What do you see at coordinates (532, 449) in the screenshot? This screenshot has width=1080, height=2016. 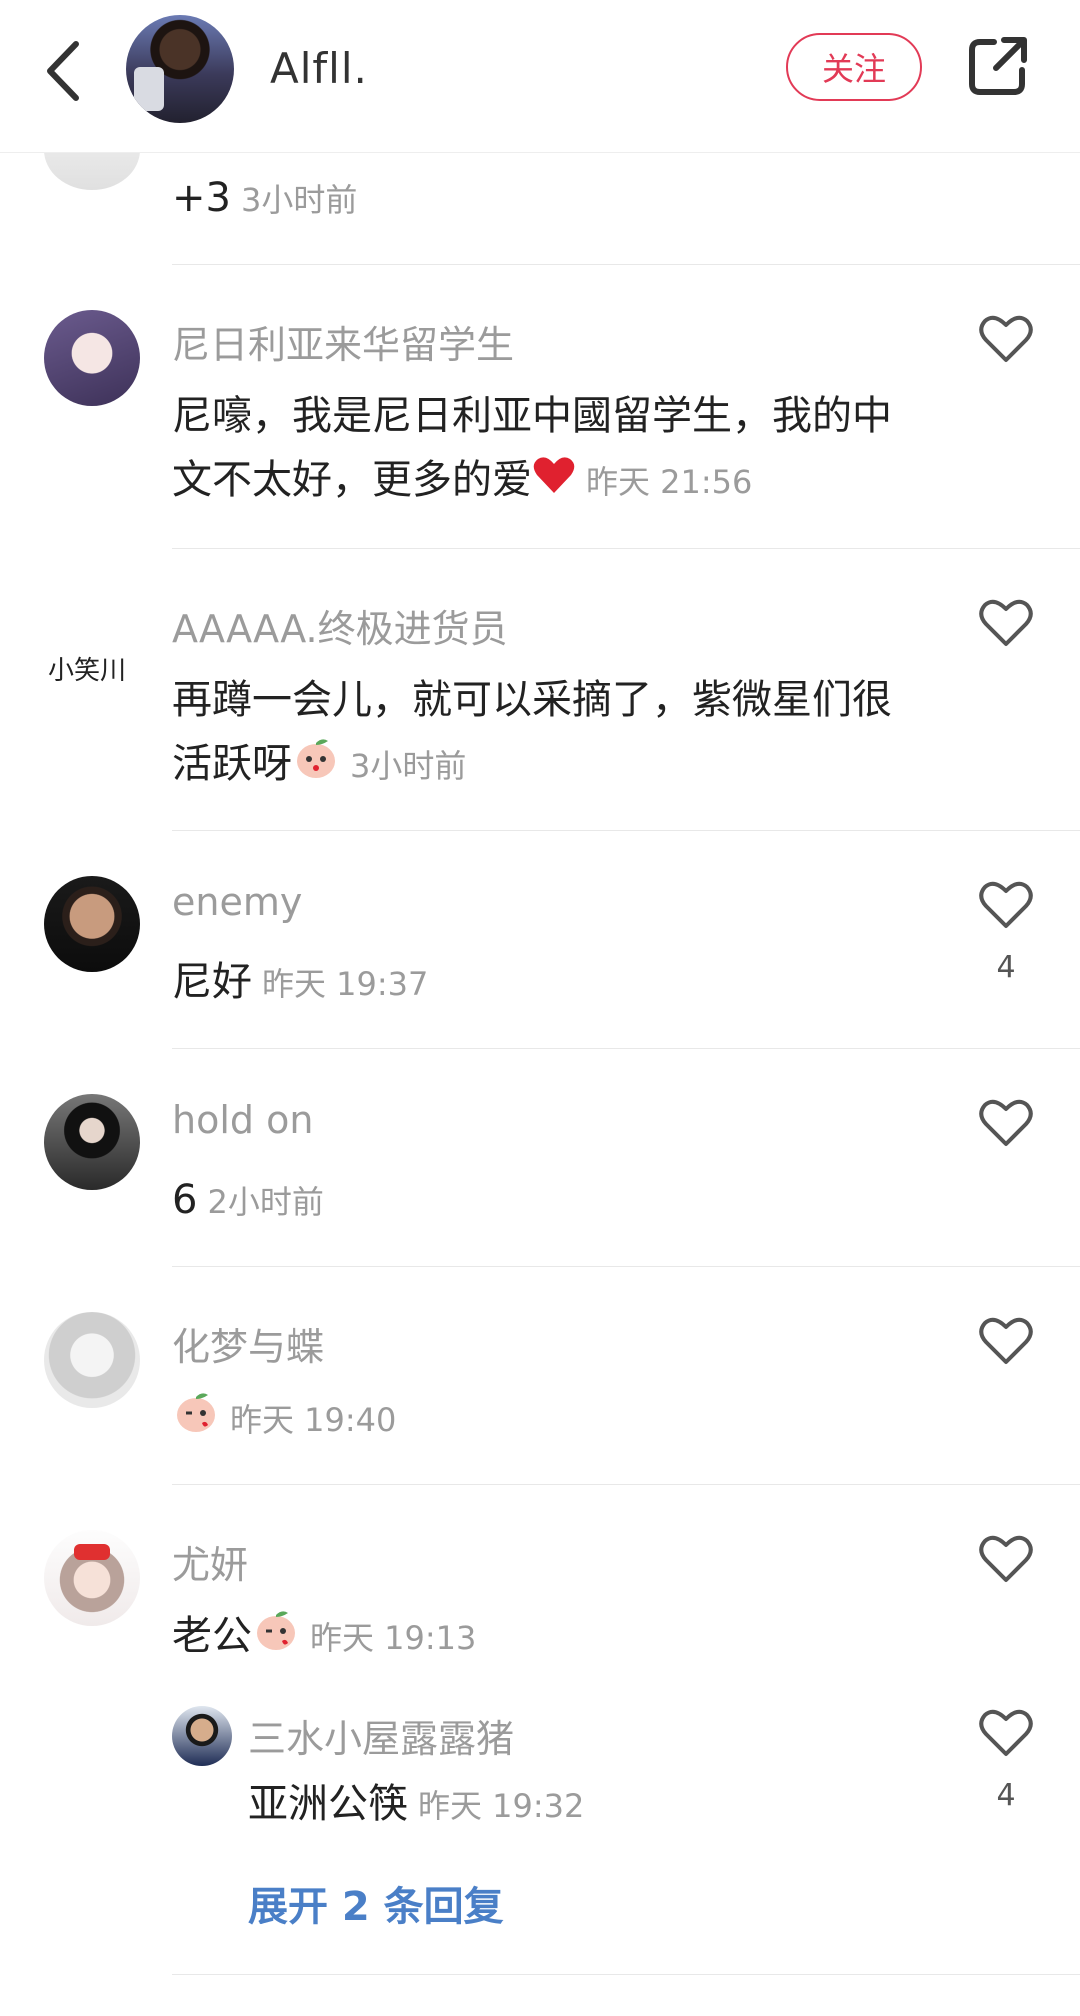 I see `comment-text-row: 尼嚎，我是尼日利亚中國留学生，我的中文不太好，更多的爱 昨天 21:56` at bounding box center [532, 449].